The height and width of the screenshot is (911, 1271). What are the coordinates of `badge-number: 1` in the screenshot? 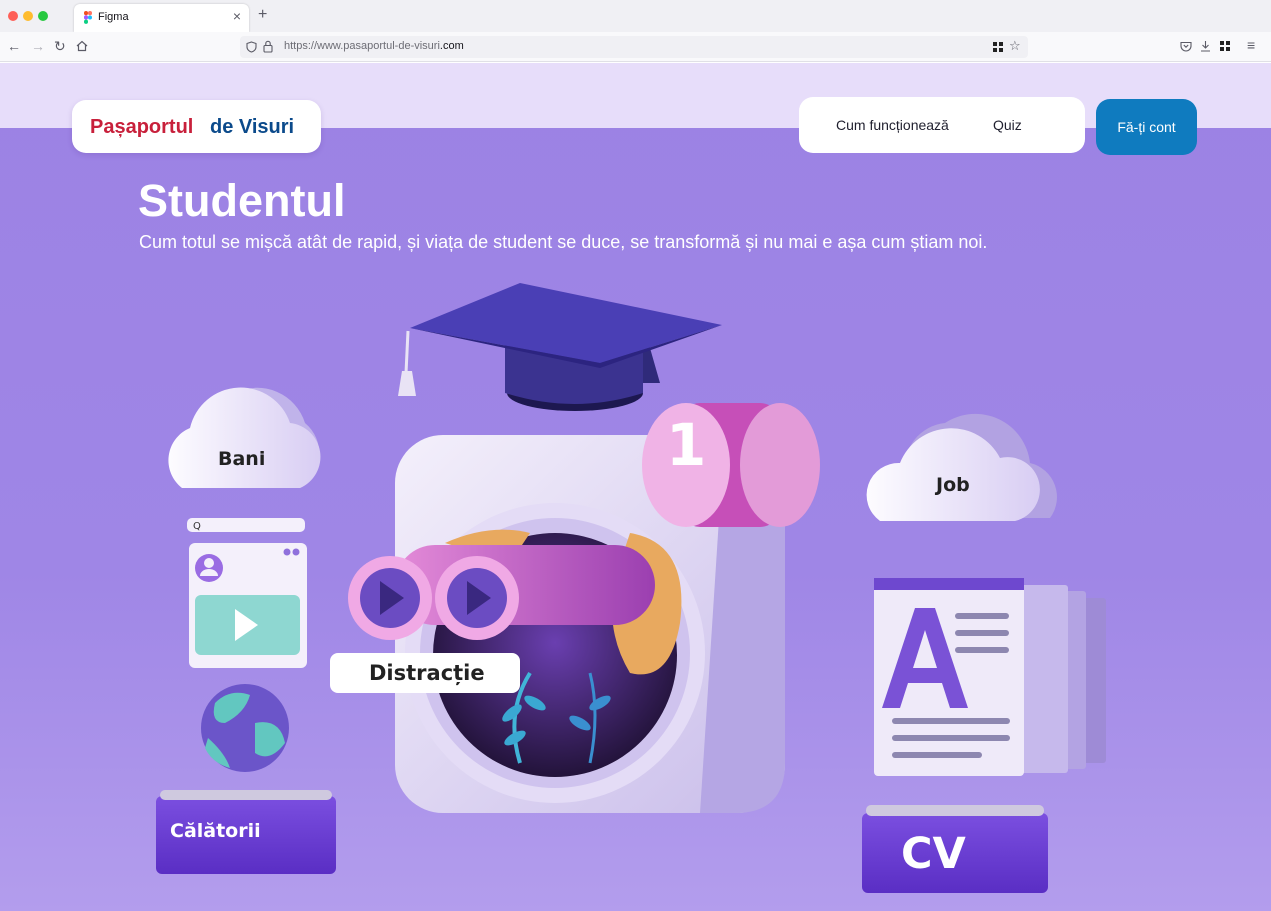 It's located at (686, 445).